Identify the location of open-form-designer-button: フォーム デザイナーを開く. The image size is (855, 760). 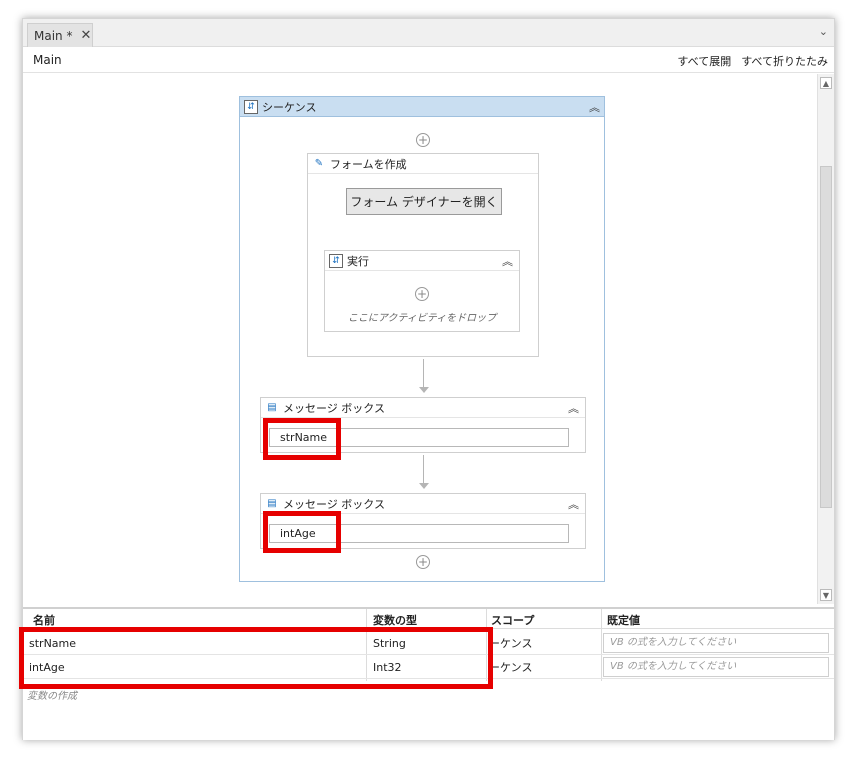
(424, 201).